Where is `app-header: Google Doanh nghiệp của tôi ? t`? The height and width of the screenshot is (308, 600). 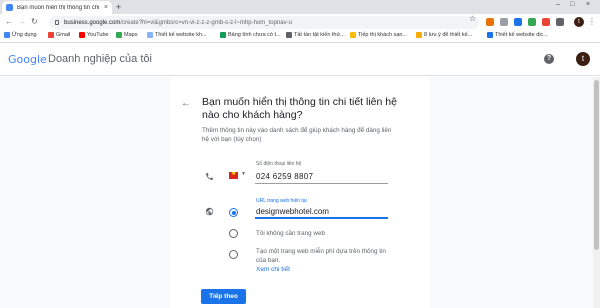 app-header: Google Doanh nghiệp của tôi ? t is located at coordinates (300, 60).